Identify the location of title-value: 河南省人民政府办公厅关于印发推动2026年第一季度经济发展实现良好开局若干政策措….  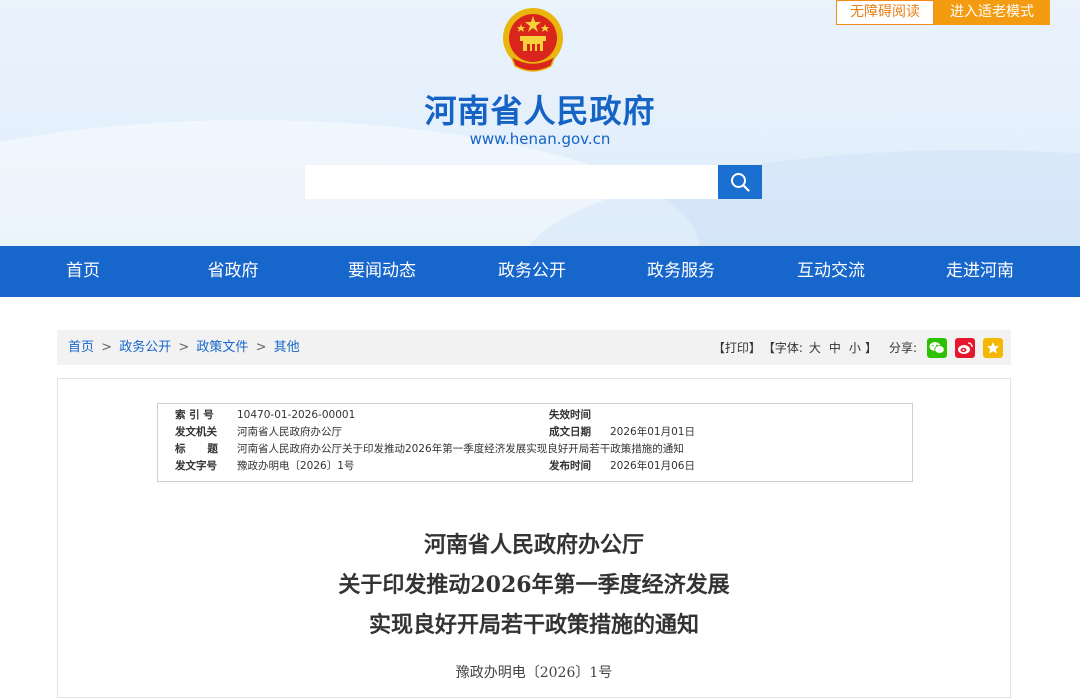
(460, 449).